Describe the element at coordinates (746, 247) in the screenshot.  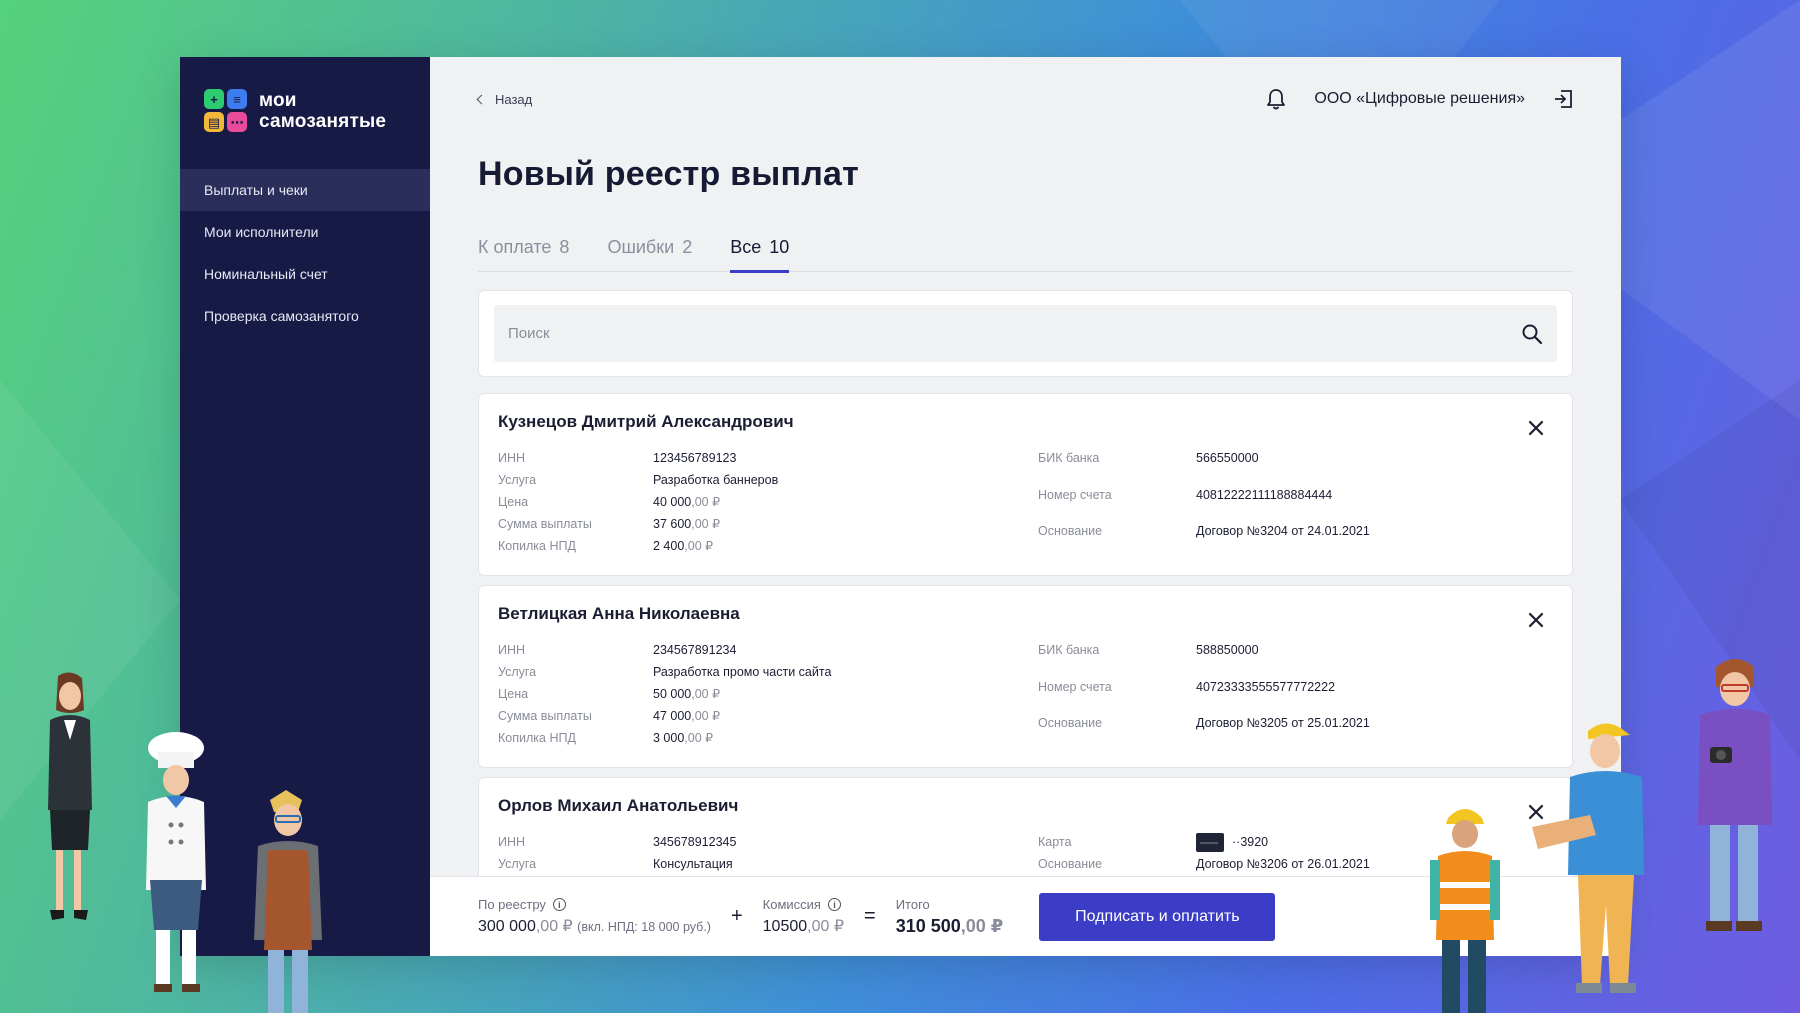
I see `tab-label: Все` at that location.